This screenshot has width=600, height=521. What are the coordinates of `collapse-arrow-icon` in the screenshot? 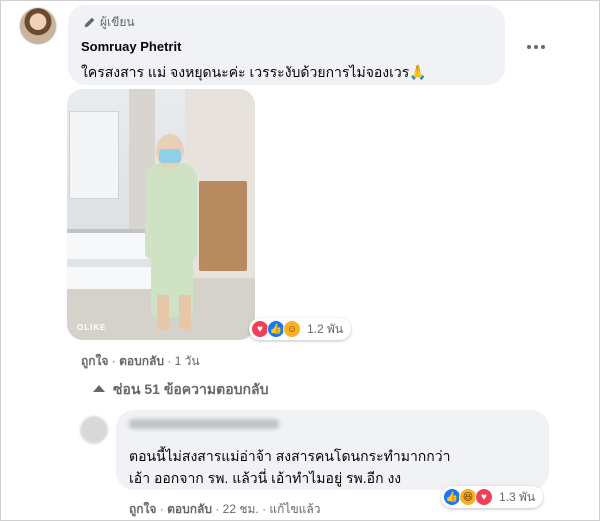 It's located at (98, 390).